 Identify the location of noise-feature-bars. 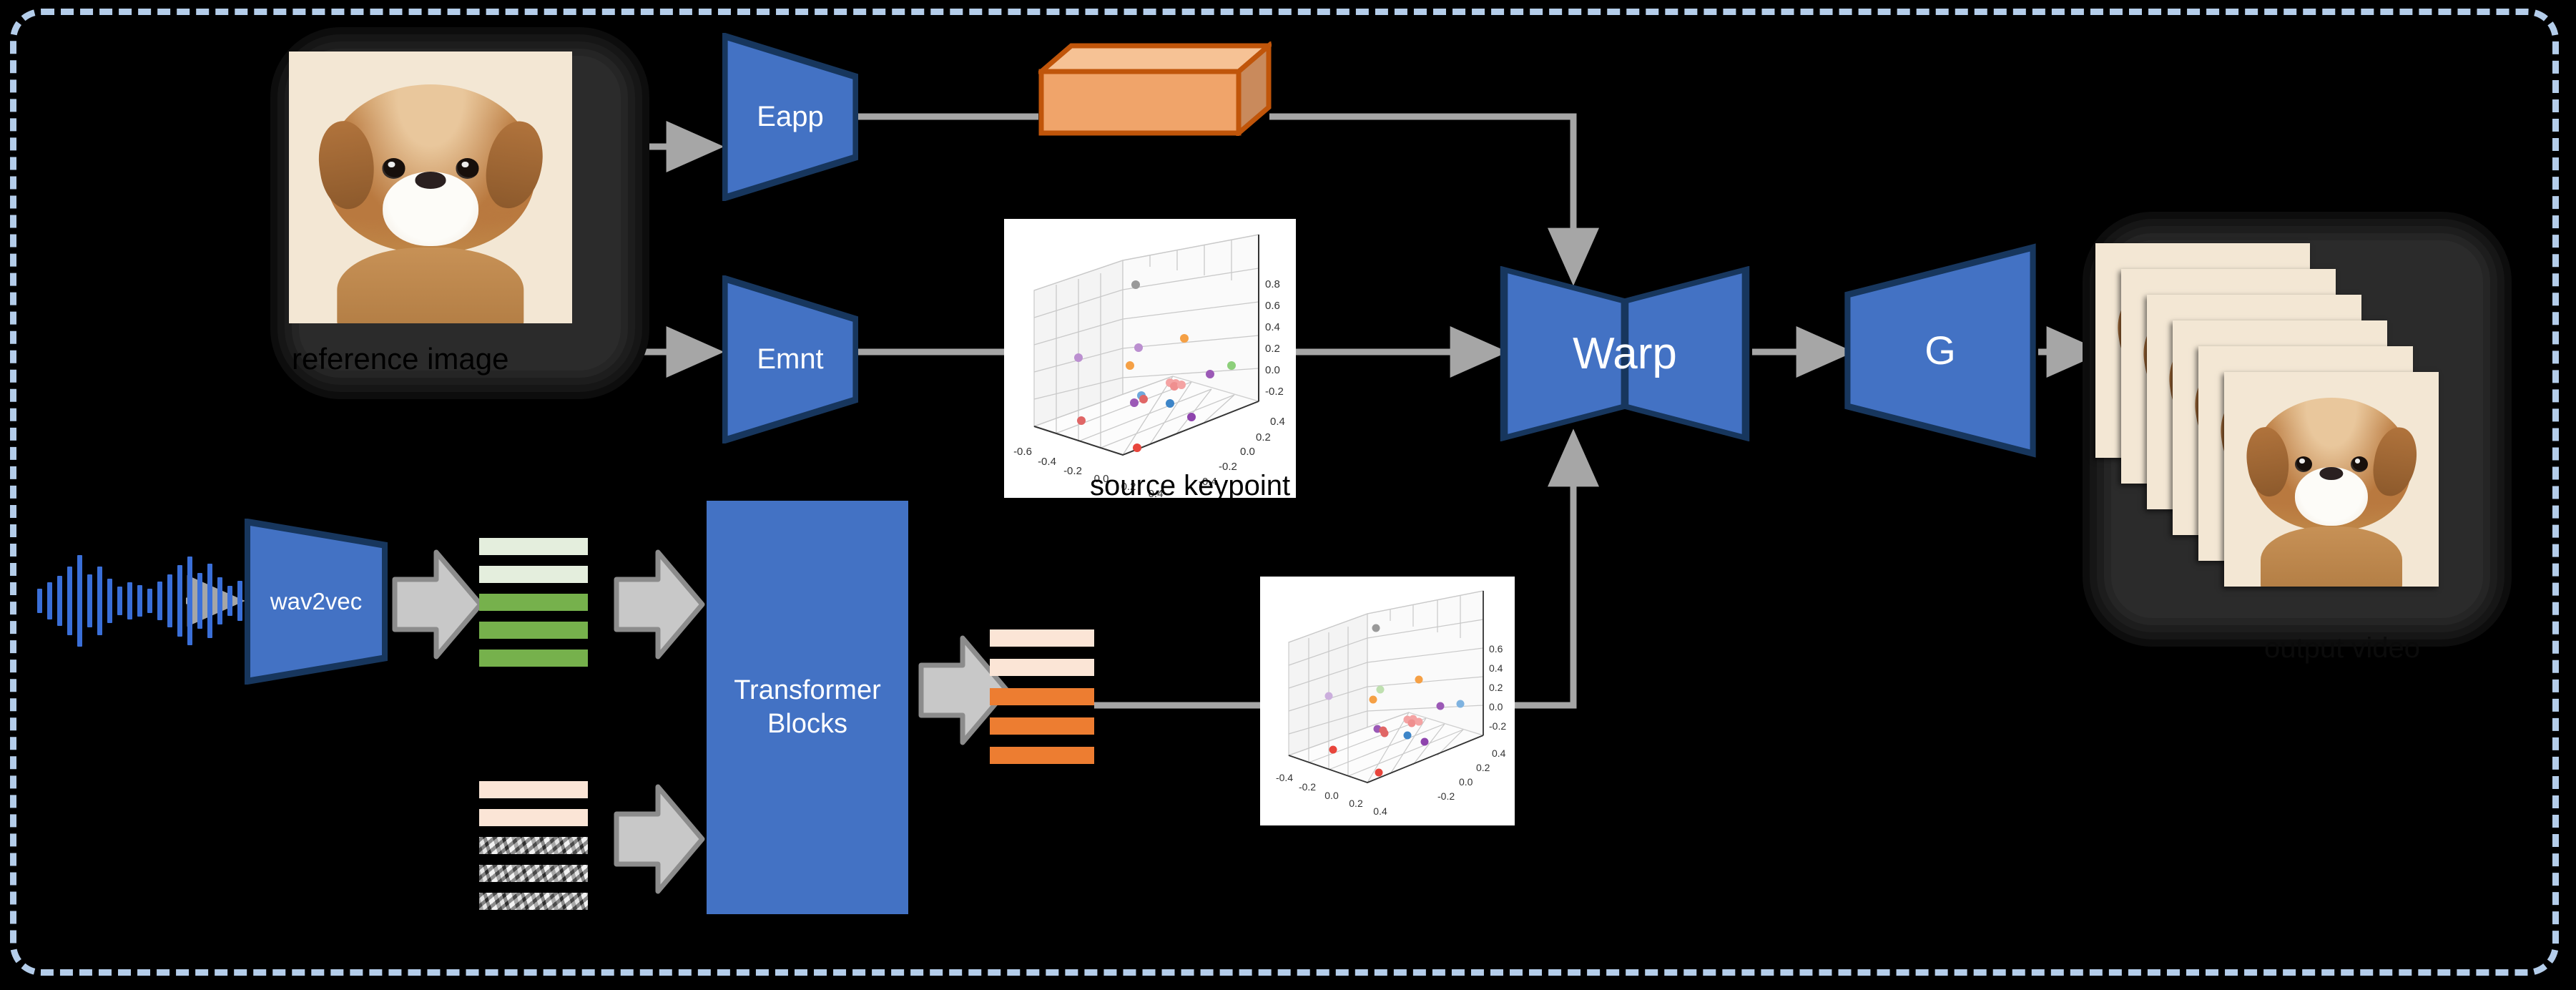
(534, 845).